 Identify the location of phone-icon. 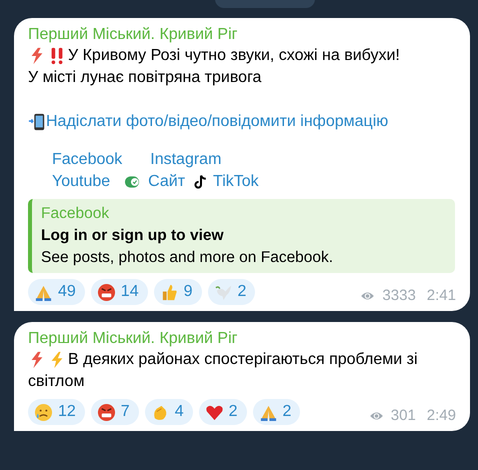
(37, 122).